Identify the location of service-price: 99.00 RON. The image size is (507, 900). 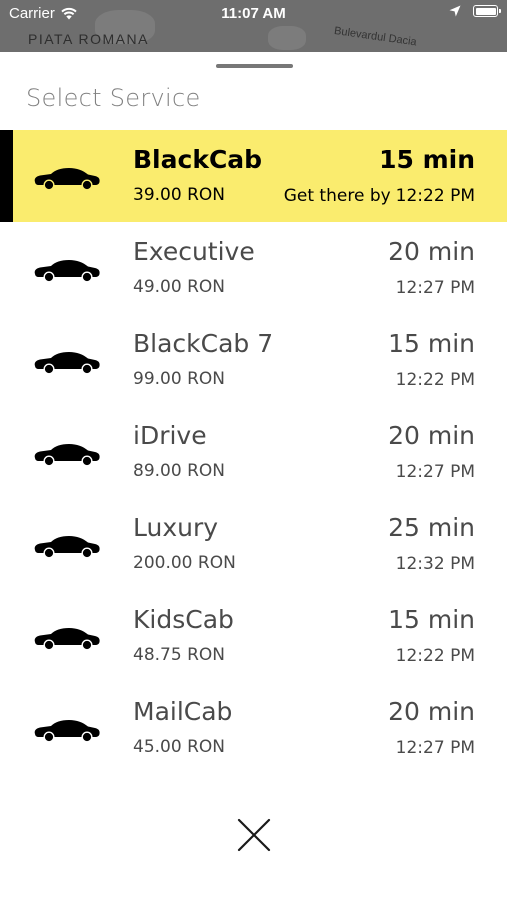
(179, 379).